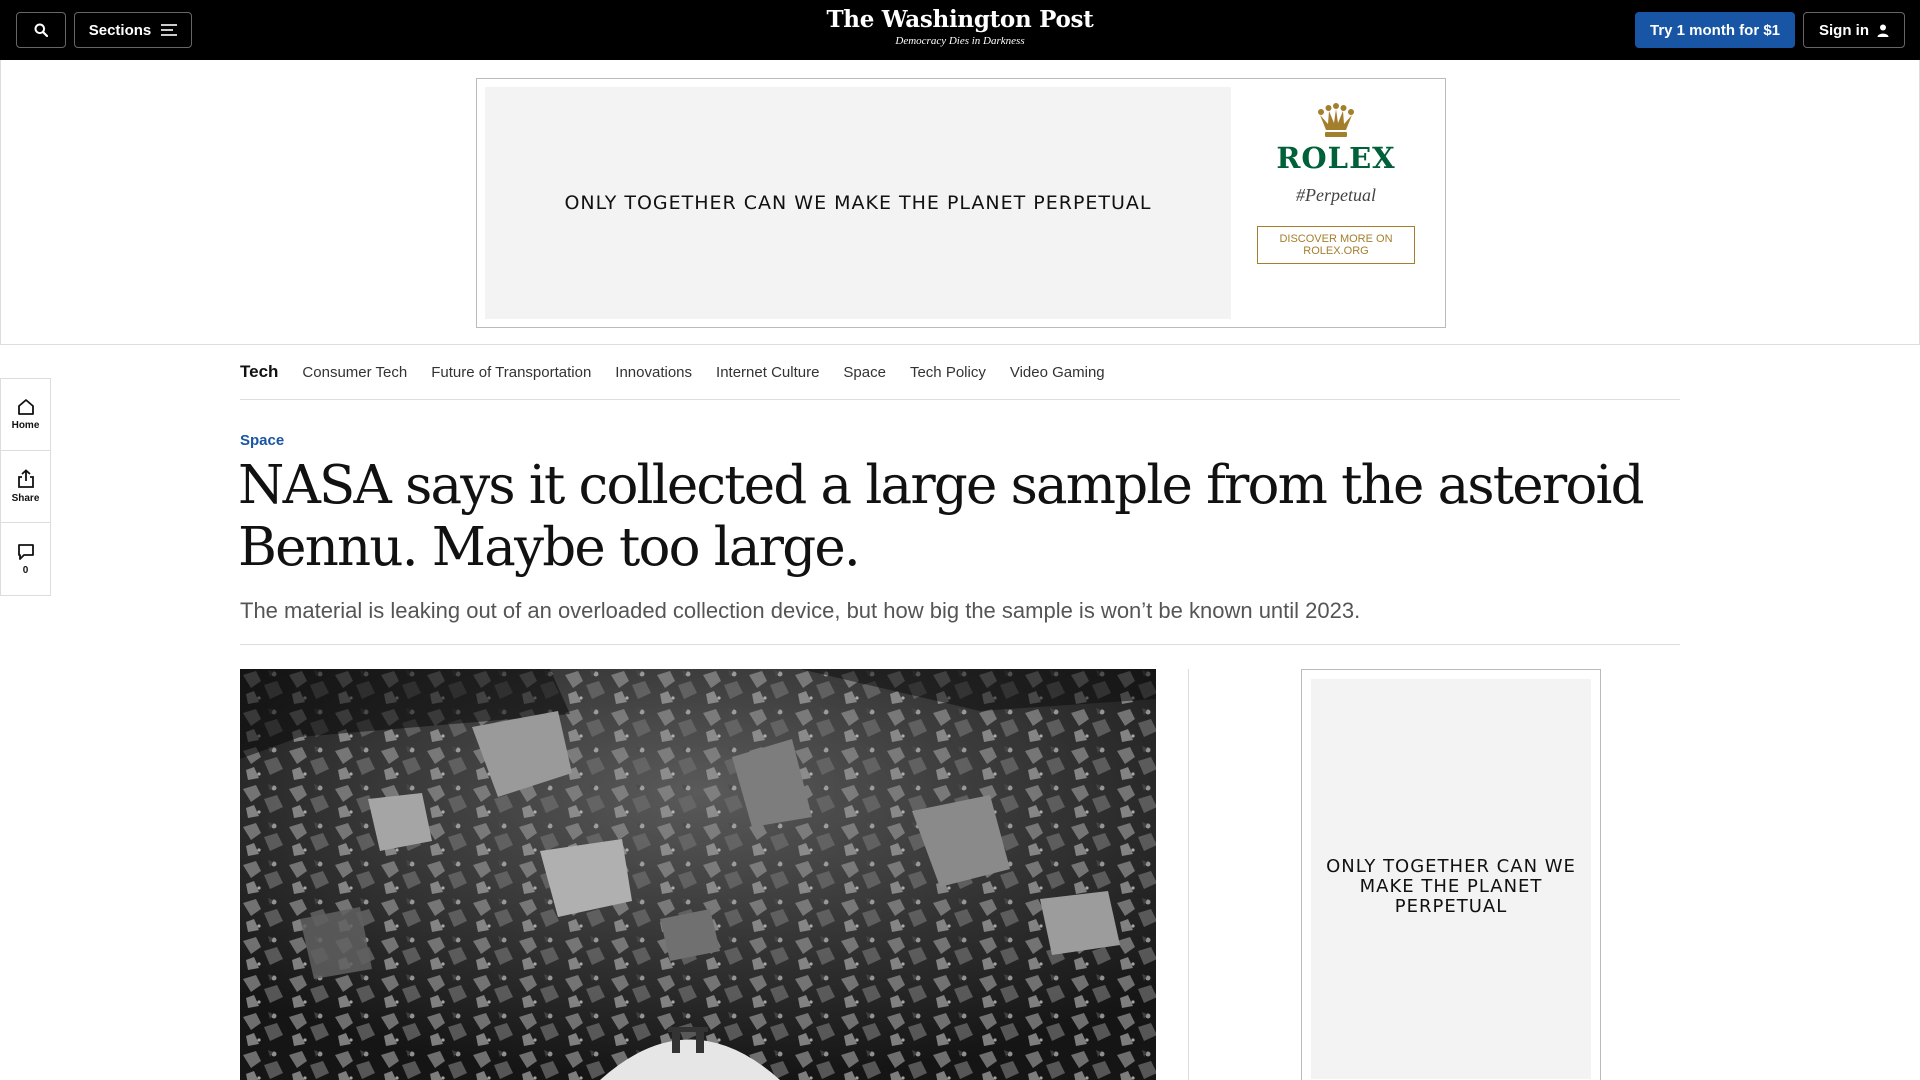 The image size is (1920, 1080). Describe the element at coordinates (960, 19) in the screenshot. I see `masthead-title: The Washington Post` at that location.